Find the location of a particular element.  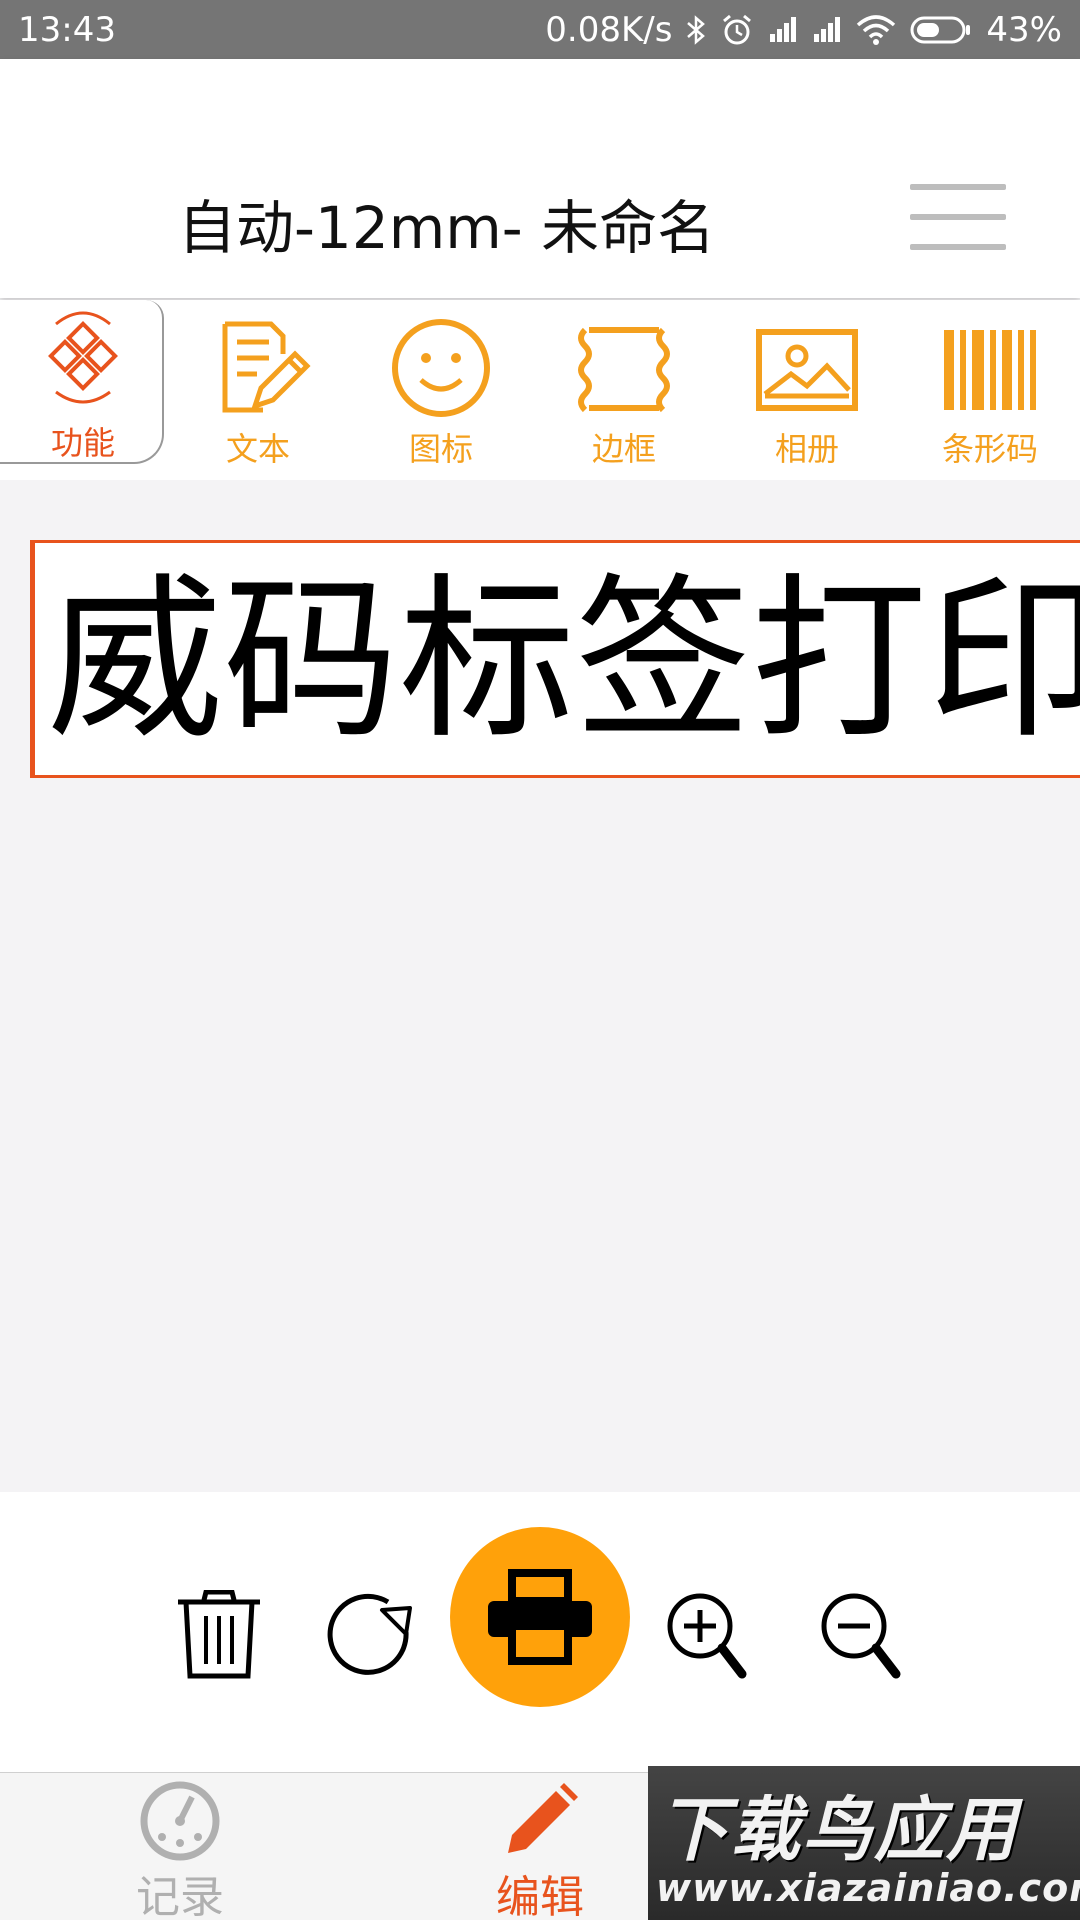

nav-label: 记录 is located at coordinates (180, 1896).